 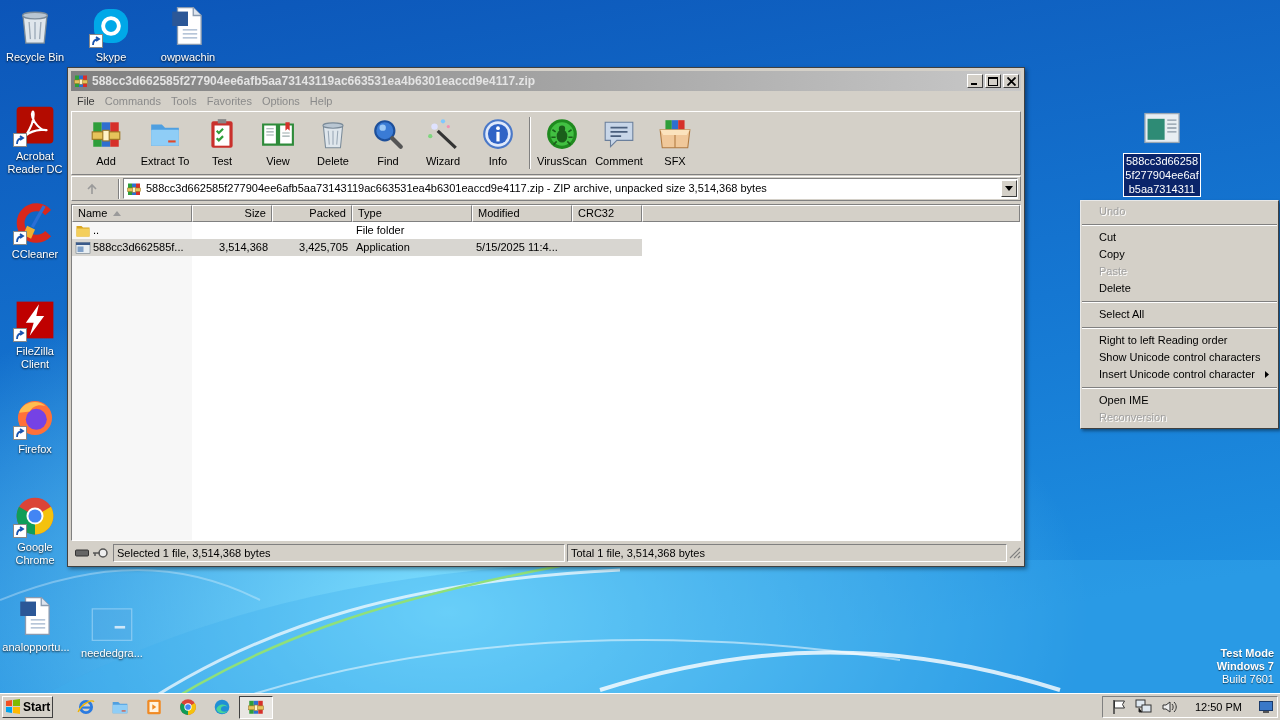 What do you see at coordinates (675, 143) in the screenshot?
I see `toolbar-button: SFX` at bounding box center [675, 143].